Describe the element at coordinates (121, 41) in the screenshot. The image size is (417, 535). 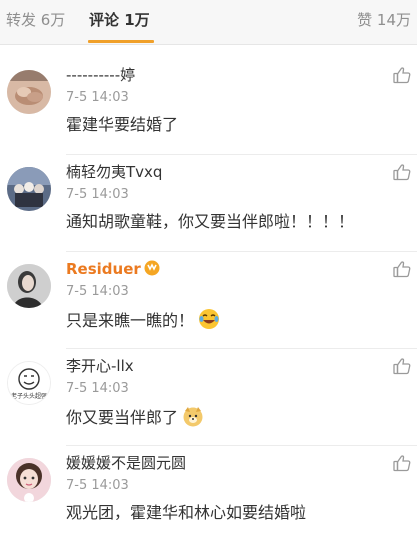
I see `active-tab-indicator` at that location.